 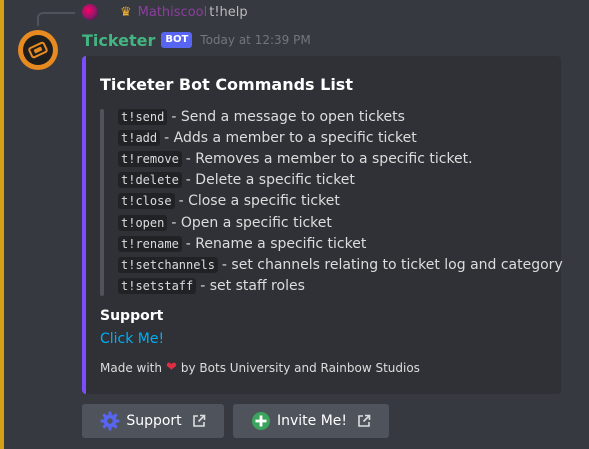 What do you see at coordinates (102, 202) in the screenshot?
I see `blockquote-bar` at bounding box center [102, 202].